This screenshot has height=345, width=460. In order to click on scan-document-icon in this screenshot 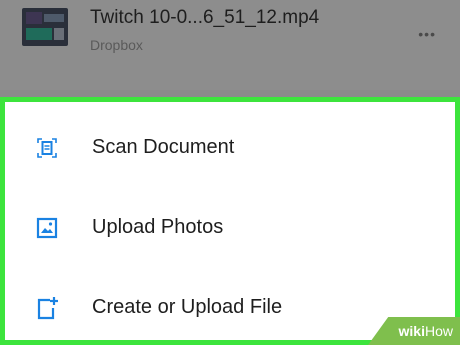, I will do `click(47, 148)`.